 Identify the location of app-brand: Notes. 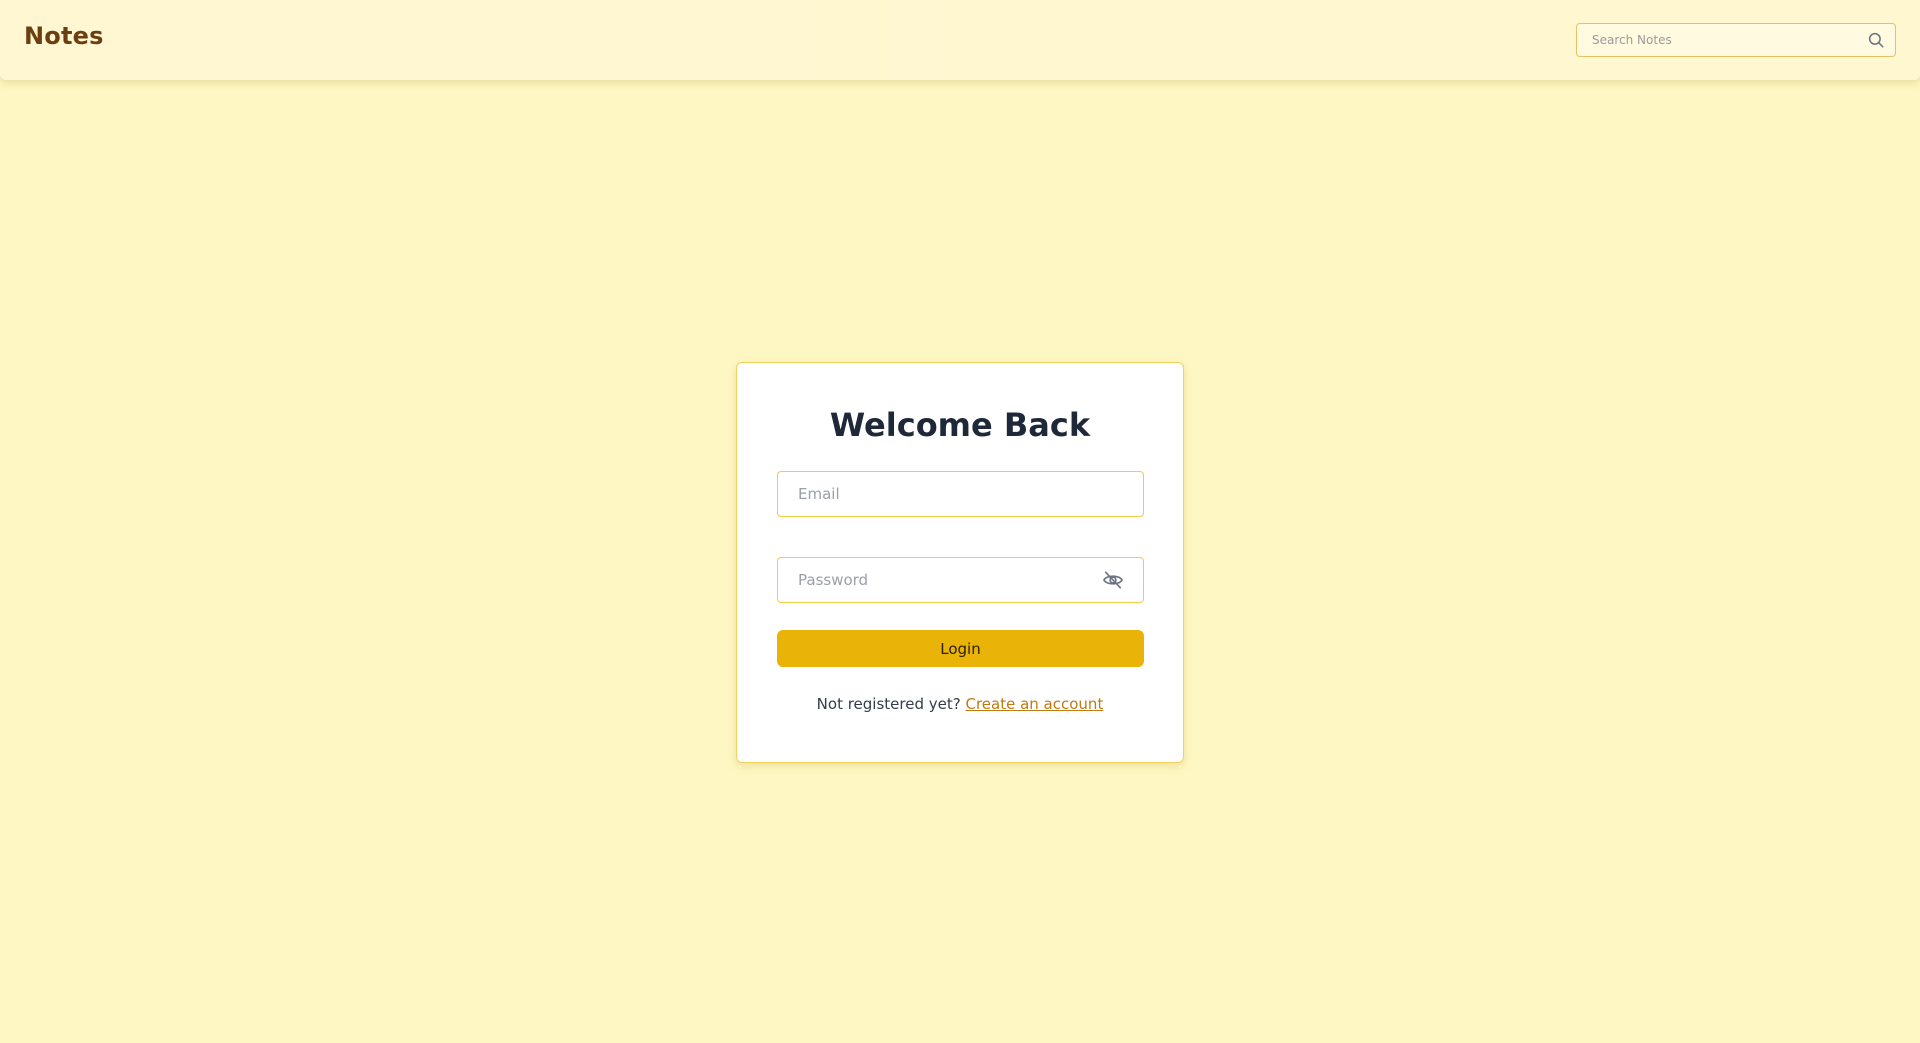
(64, 36).